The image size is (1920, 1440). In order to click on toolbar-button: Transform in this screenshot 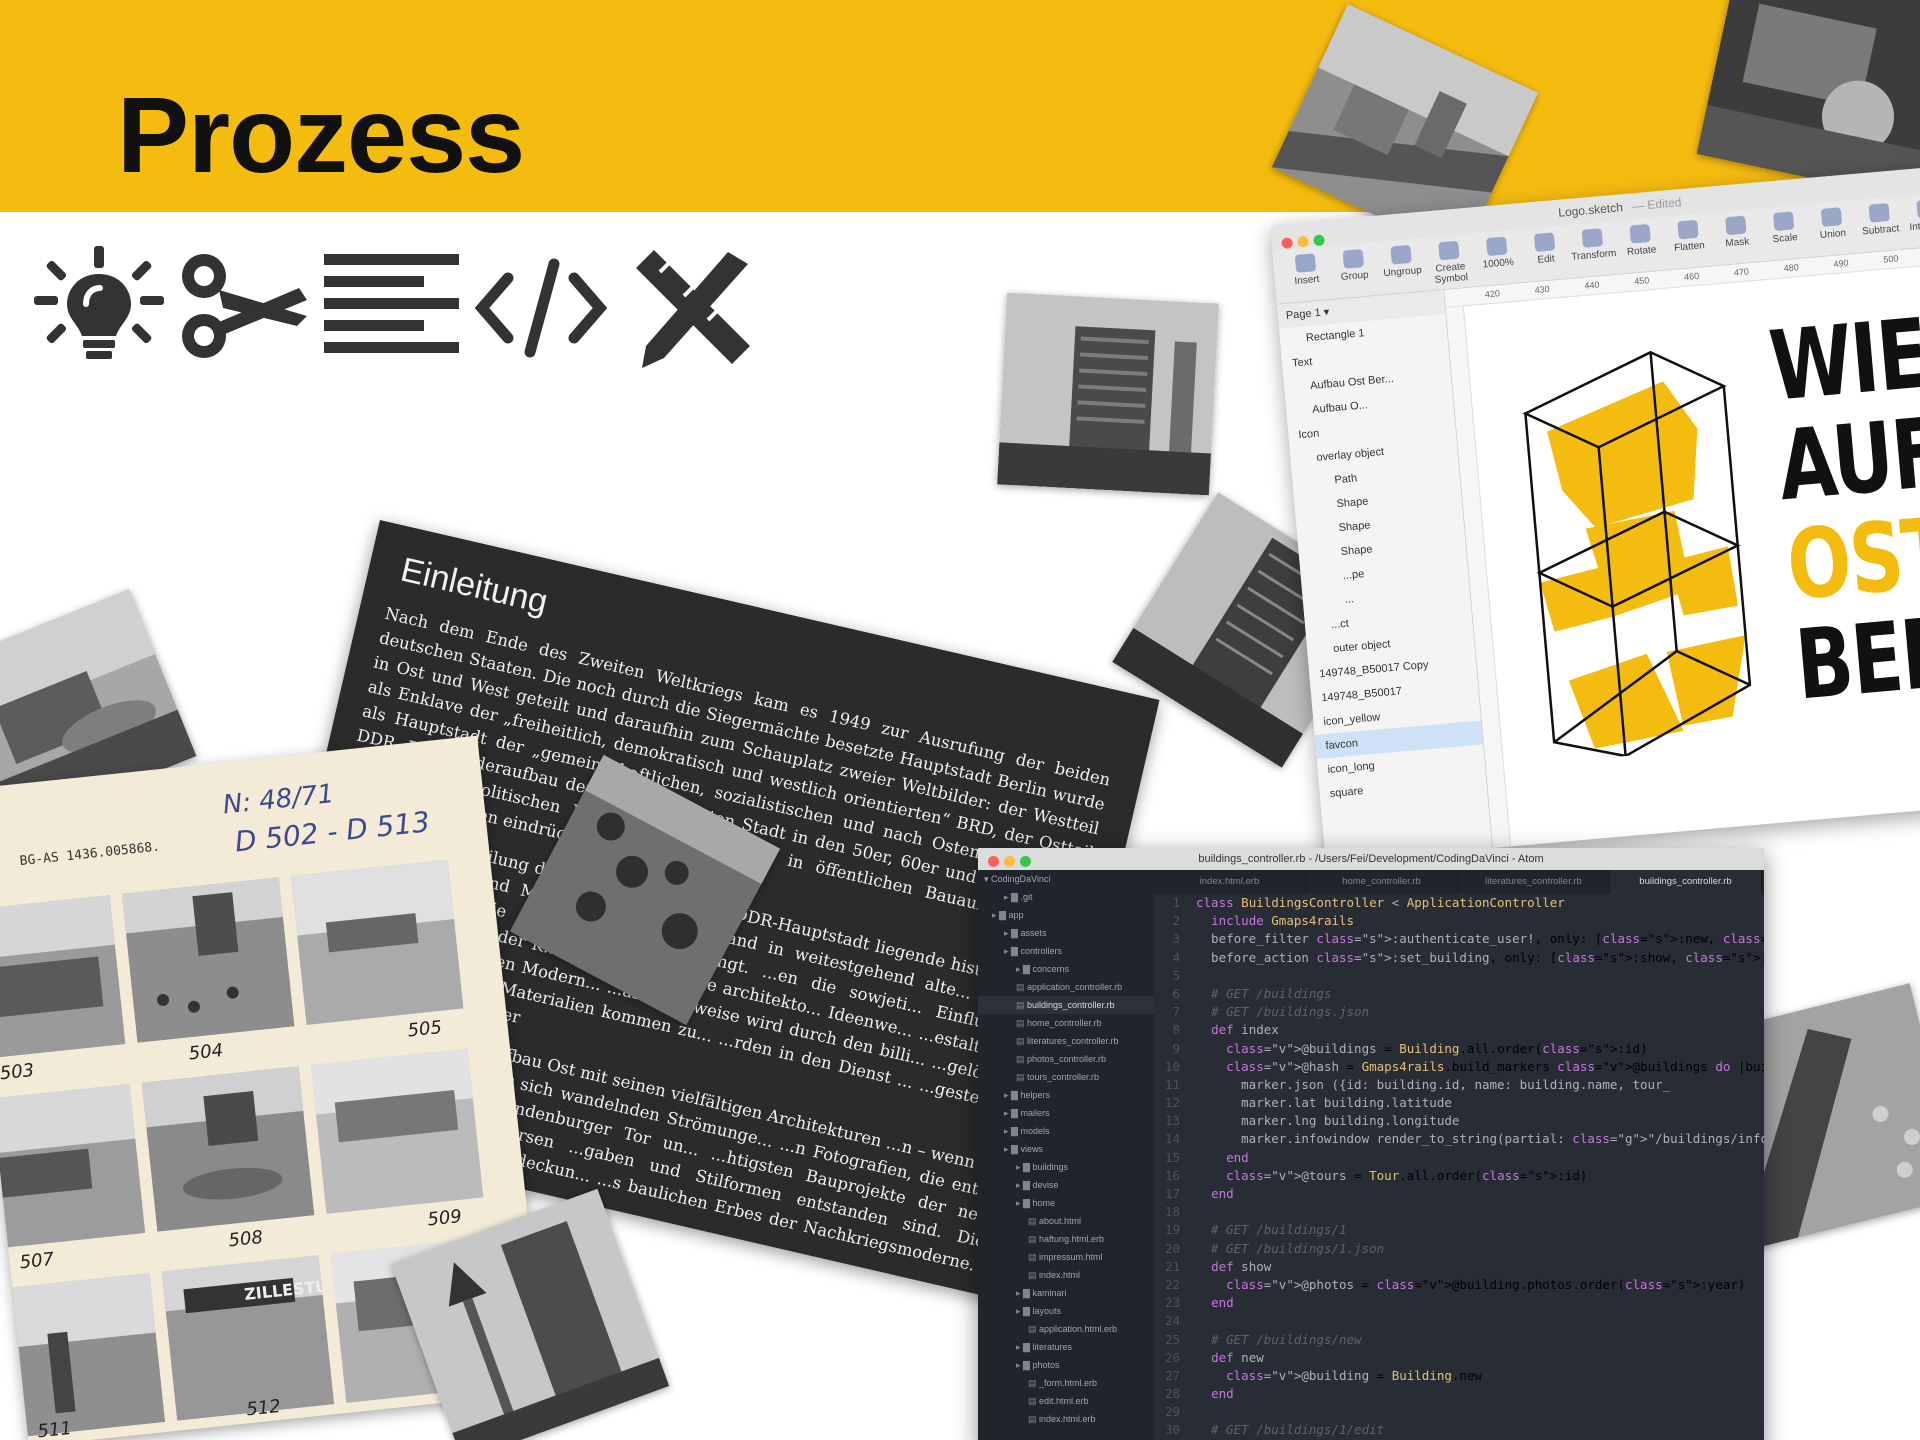, I will do `click(1593, 245)`.